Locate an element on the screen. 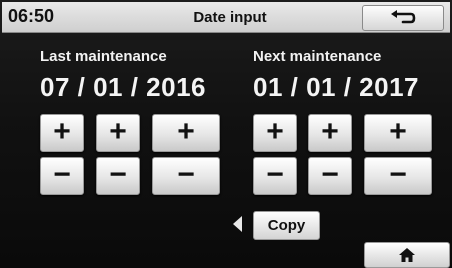 This screenshot has height=268, width=452. next-month-increment-button: + is located at coordinates (330, 133).